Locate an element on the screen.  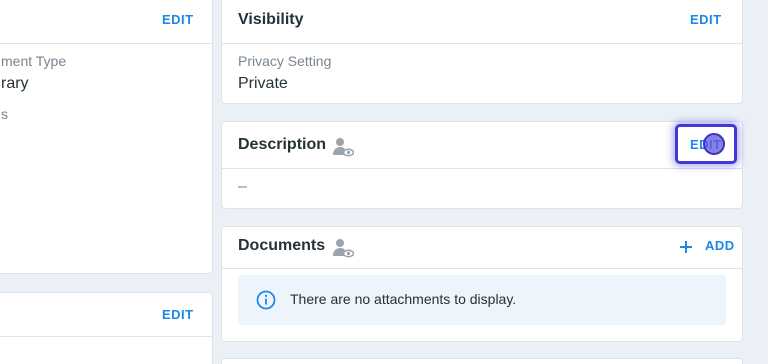
description-title: Description is located at coordinates (282, 144).